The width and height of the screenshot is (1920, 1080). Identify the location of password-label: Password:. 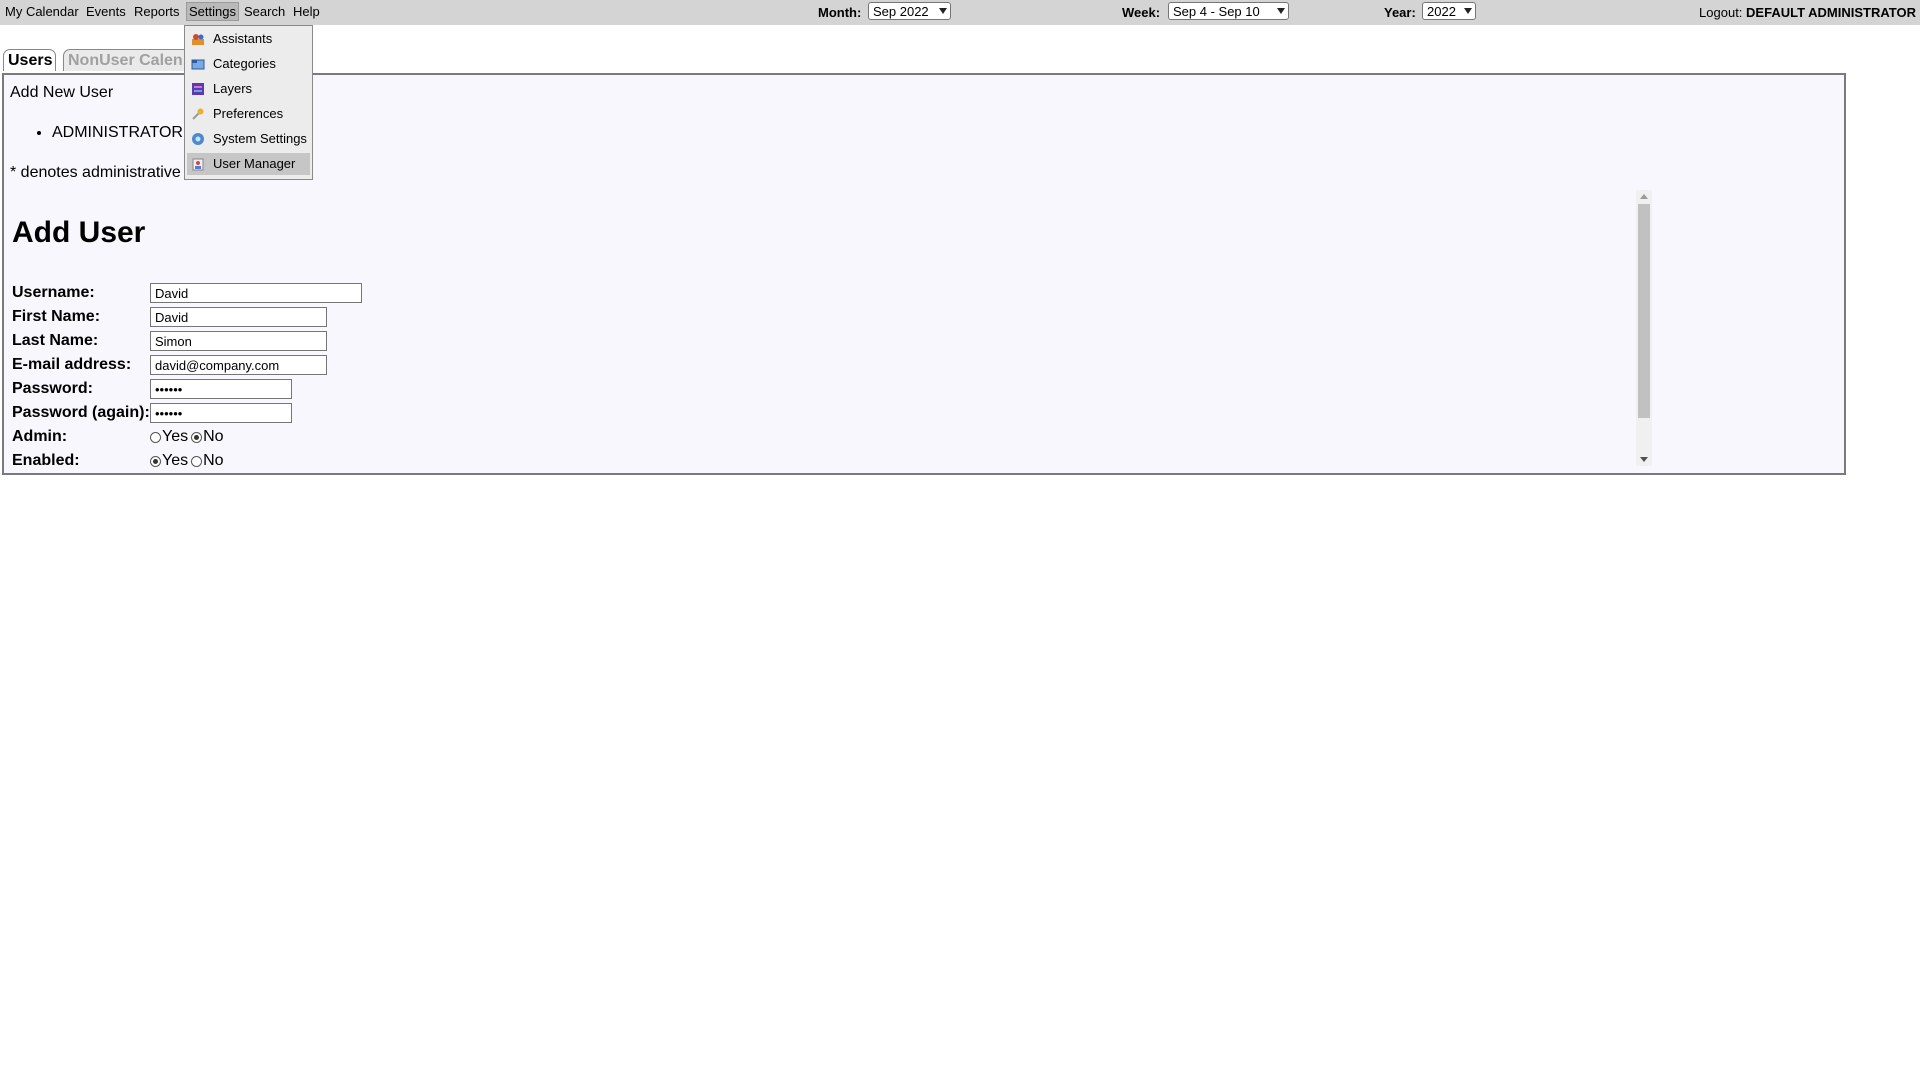
(52, 388).